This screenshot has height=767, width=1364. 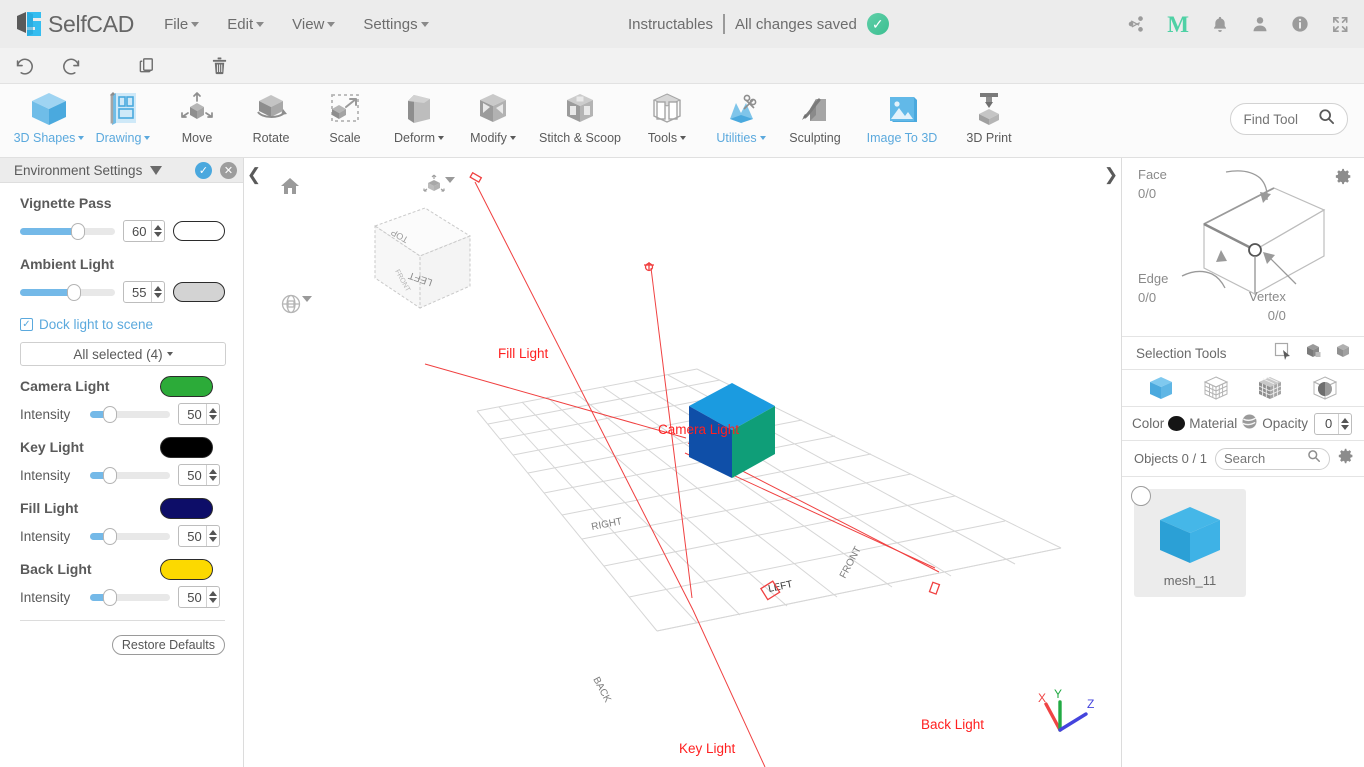 What do you see at coordinates (902, 109) in the screenshot?
I see `image-to-3d-icon` at bounding box center [902, 109].